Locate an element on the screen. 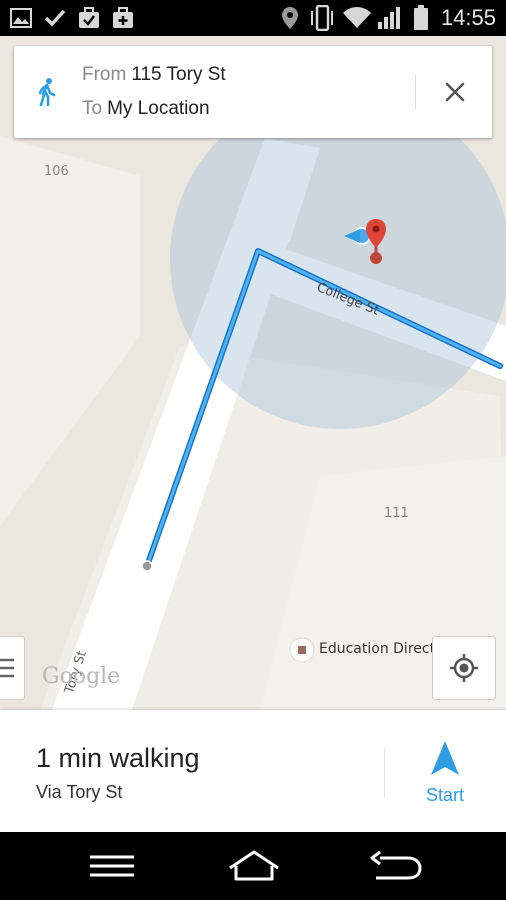 This screenshot has width=506, height=900. crosshair-icon is located at coordinates (464, 670).